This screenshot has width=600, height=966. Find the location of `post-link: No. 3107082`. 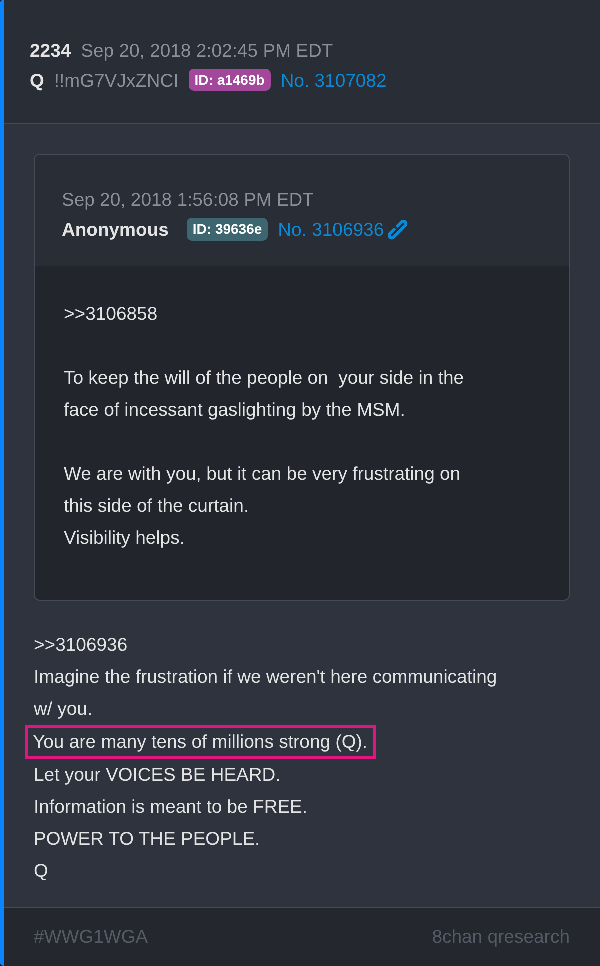

post-link: No. 3107082 is located at coordinates (333, 81).